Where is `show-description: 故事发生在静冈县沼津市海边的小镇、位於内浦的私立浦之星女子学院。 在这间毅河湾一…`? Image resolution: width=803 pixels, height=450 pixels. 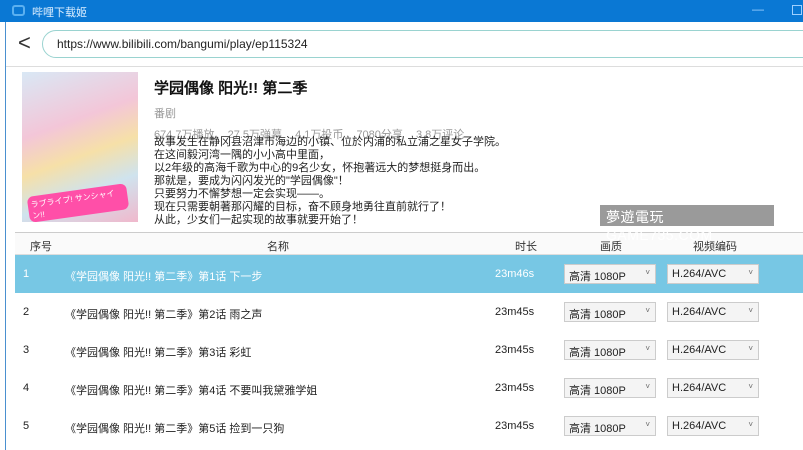
show-description: 故事发生在静冈县沼津市海边的小镇、位於内浦的私立浦之星女子学院。 在这间毅河湾一… is located at coordinates (334, 181).